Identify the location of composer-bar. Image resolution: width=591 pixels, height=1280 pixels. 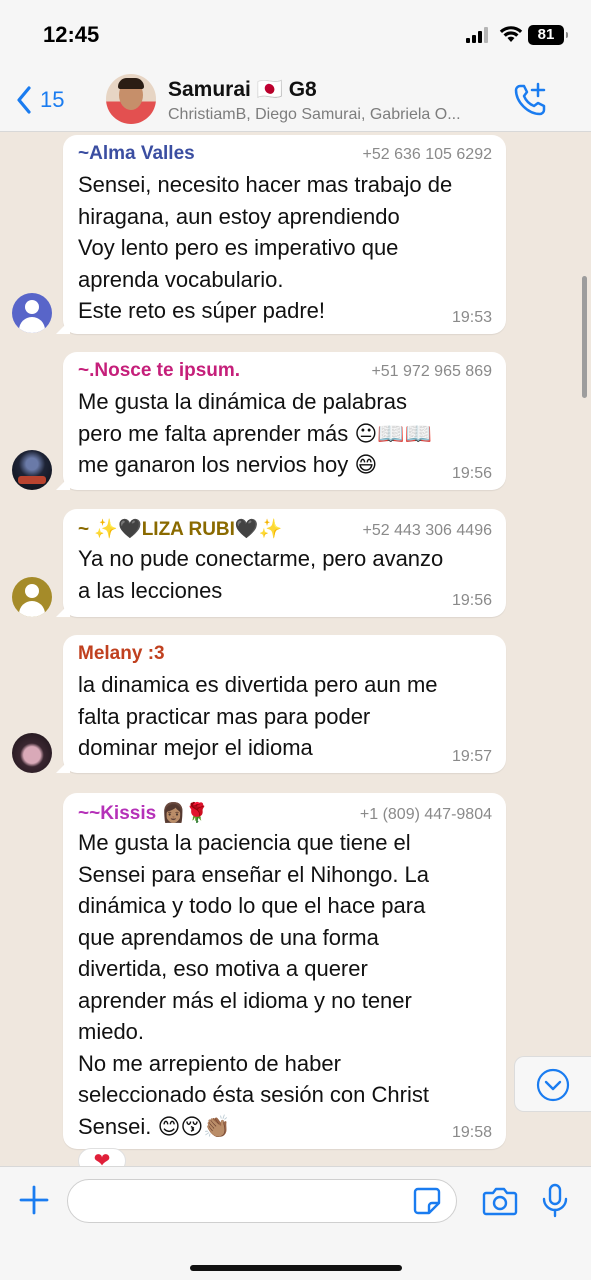
(295, 1223).